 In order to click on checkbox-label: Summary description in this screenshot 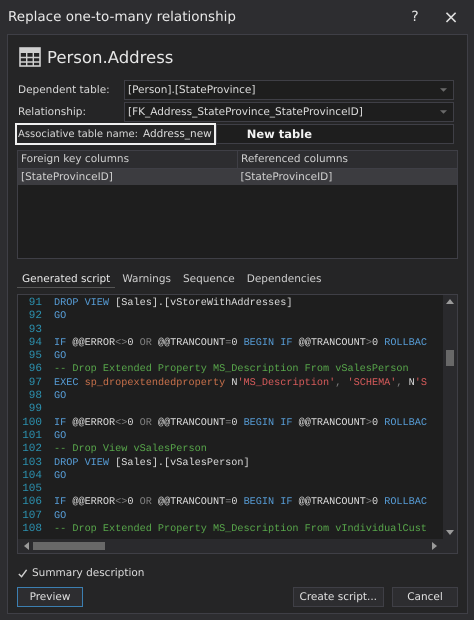, I will do `click(88, 573)`.